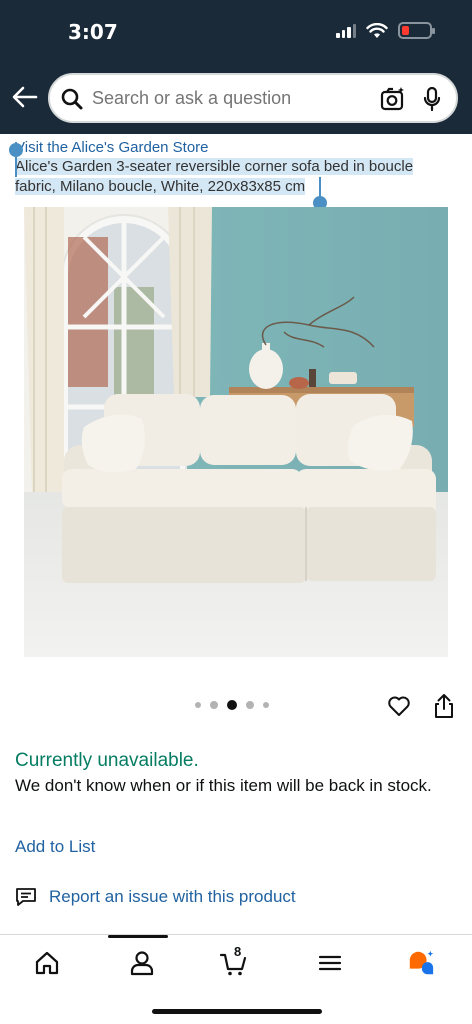 The width and height of the screenshot is (472, 1024). What do you see at coordinates (142, 963) in the screenshot?
I see `account-icon` at bounding box center [142, 963].